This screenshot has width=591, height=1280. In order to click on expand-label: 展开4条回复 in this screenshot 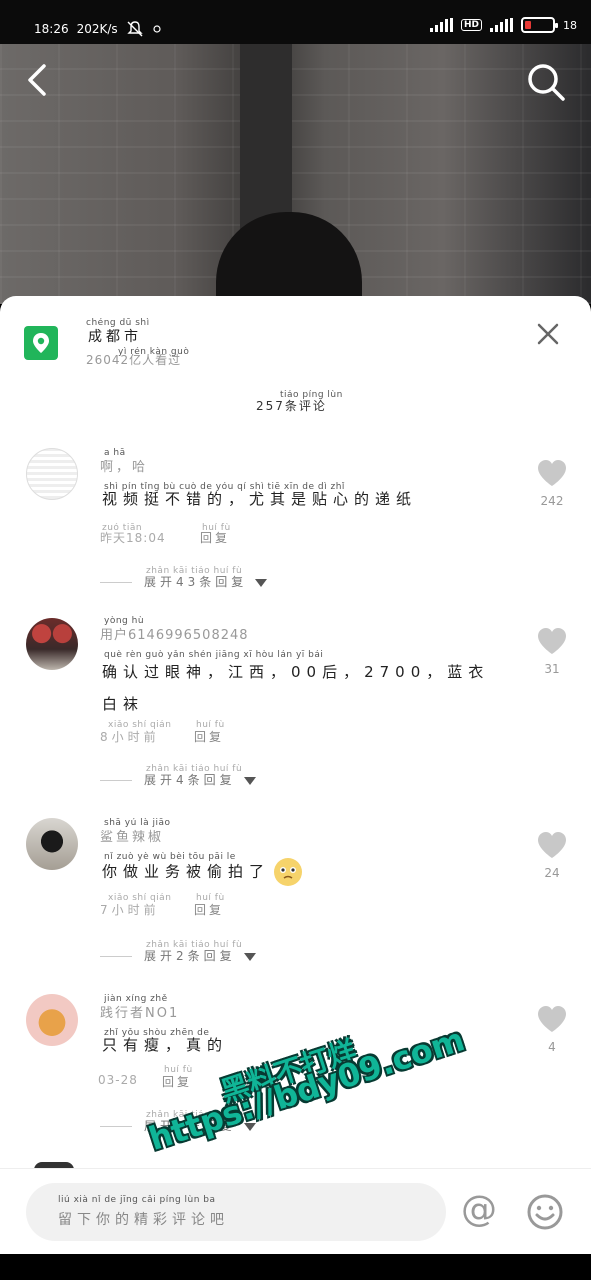, I will do `click(190, 780)`.